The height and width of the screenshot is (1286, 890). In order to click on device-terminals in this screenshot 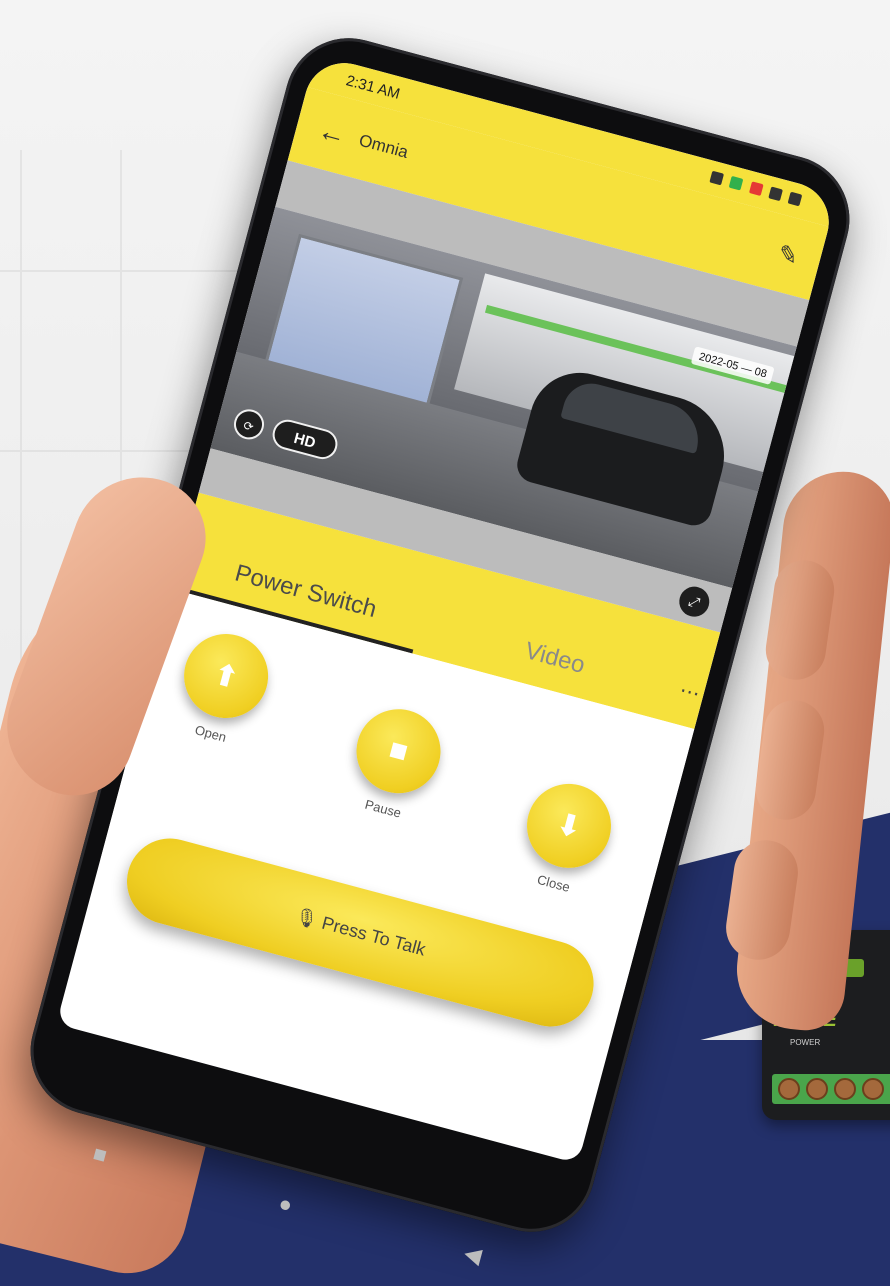, I will do `click(831, 1089)`.